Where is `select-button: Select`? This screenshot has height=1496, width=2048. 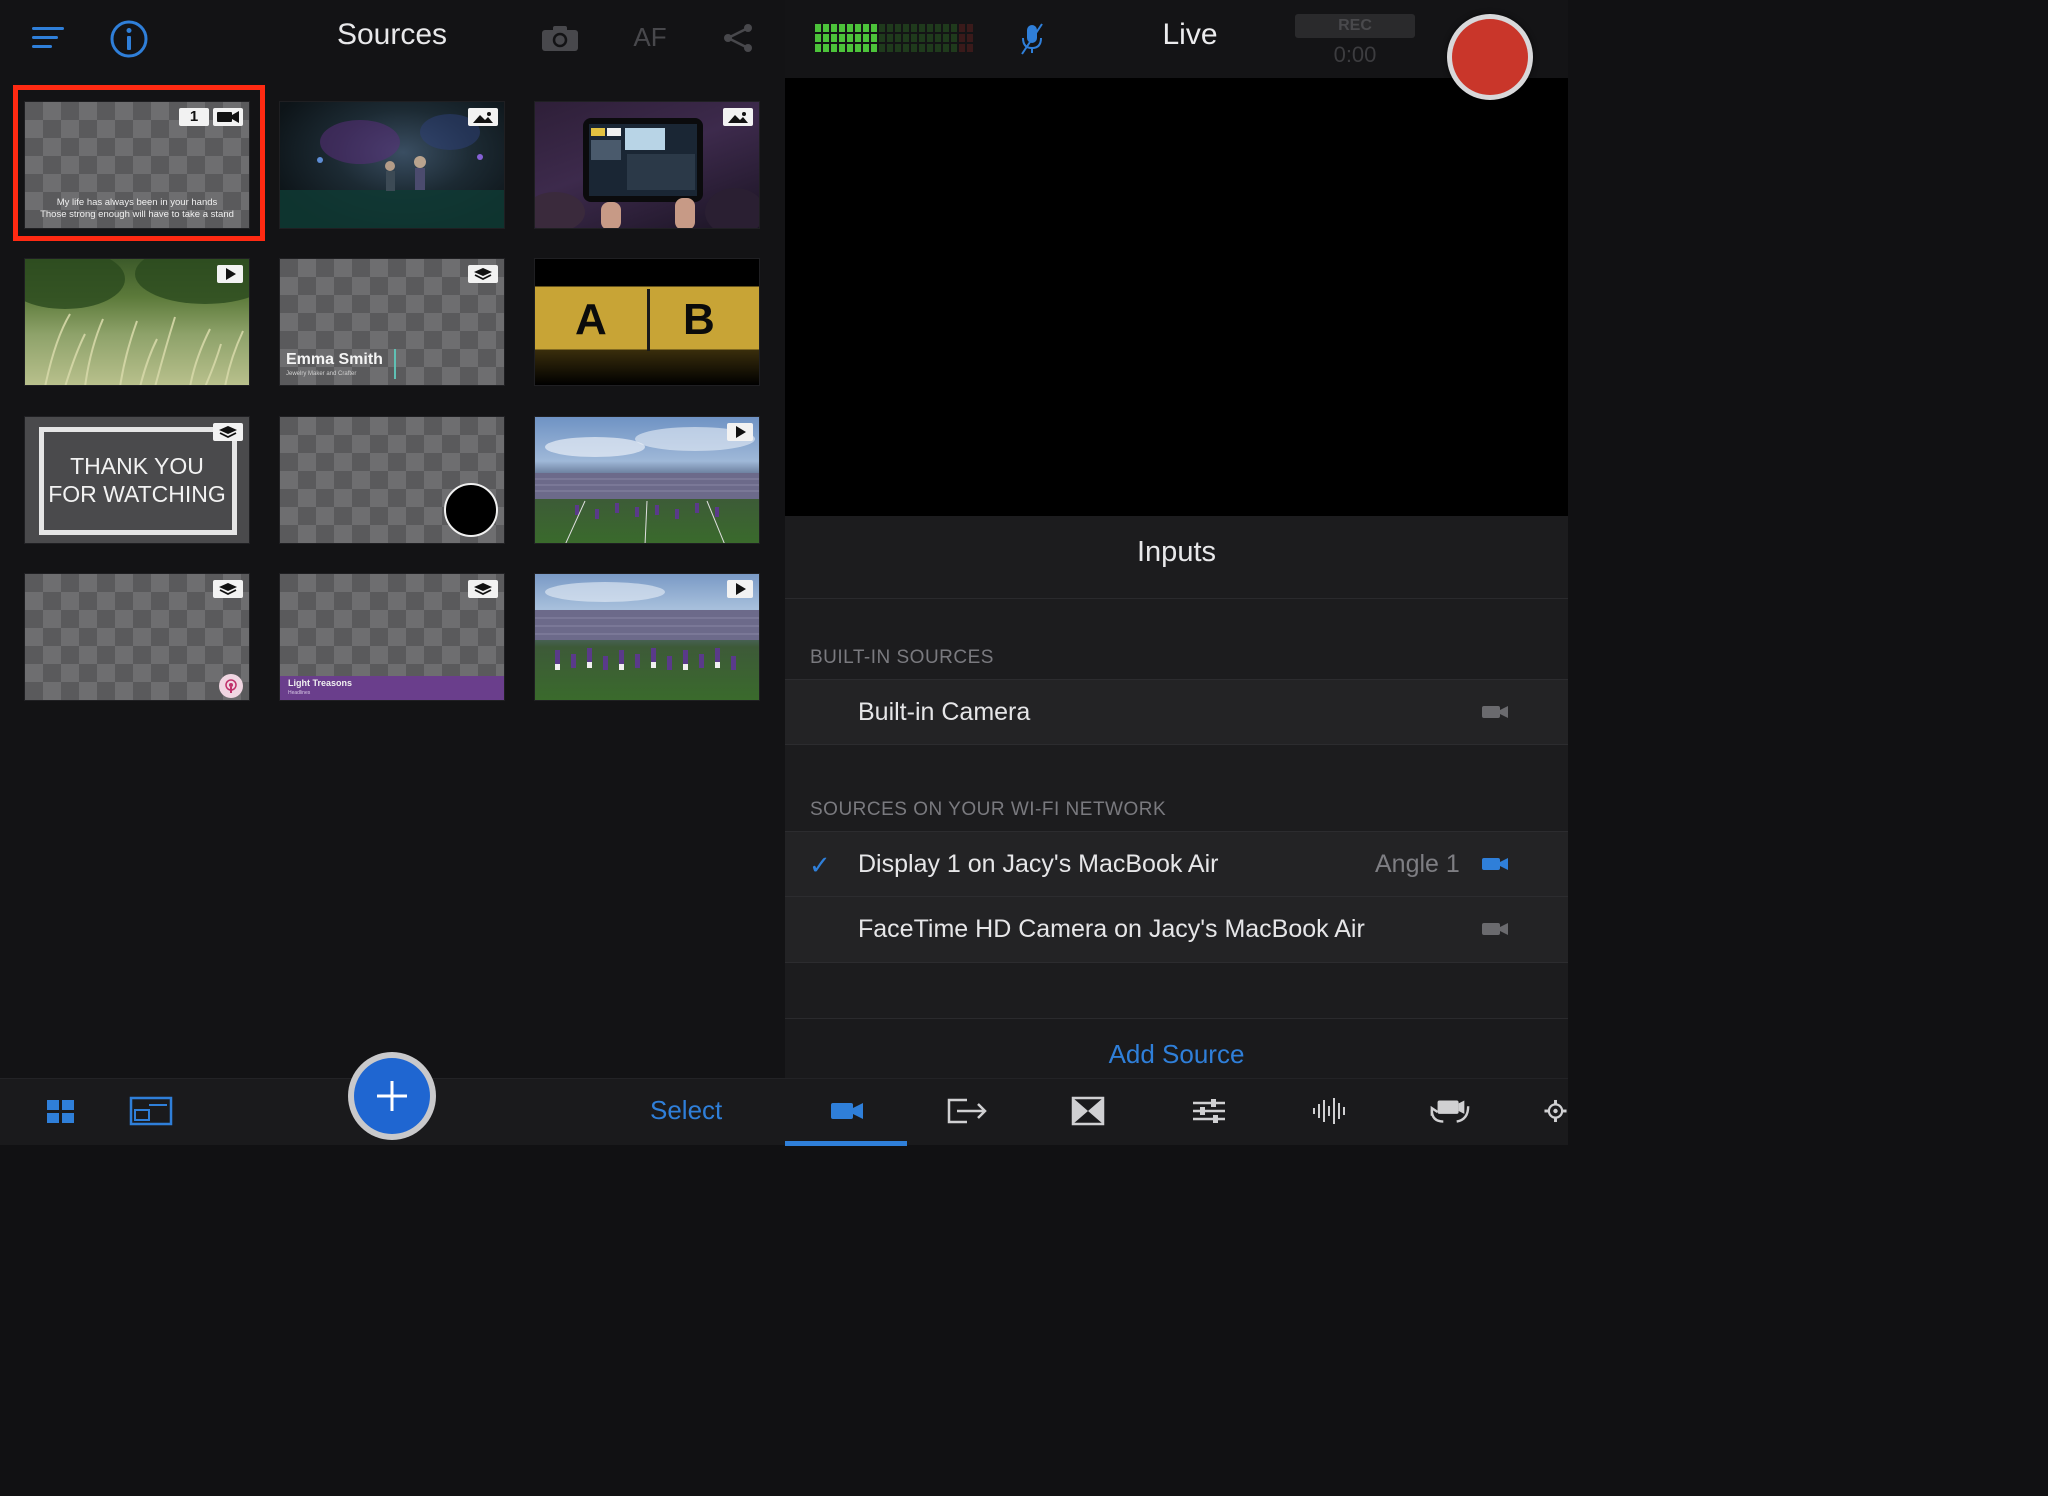
select-button: Select is located at coordinates (686, 1110).